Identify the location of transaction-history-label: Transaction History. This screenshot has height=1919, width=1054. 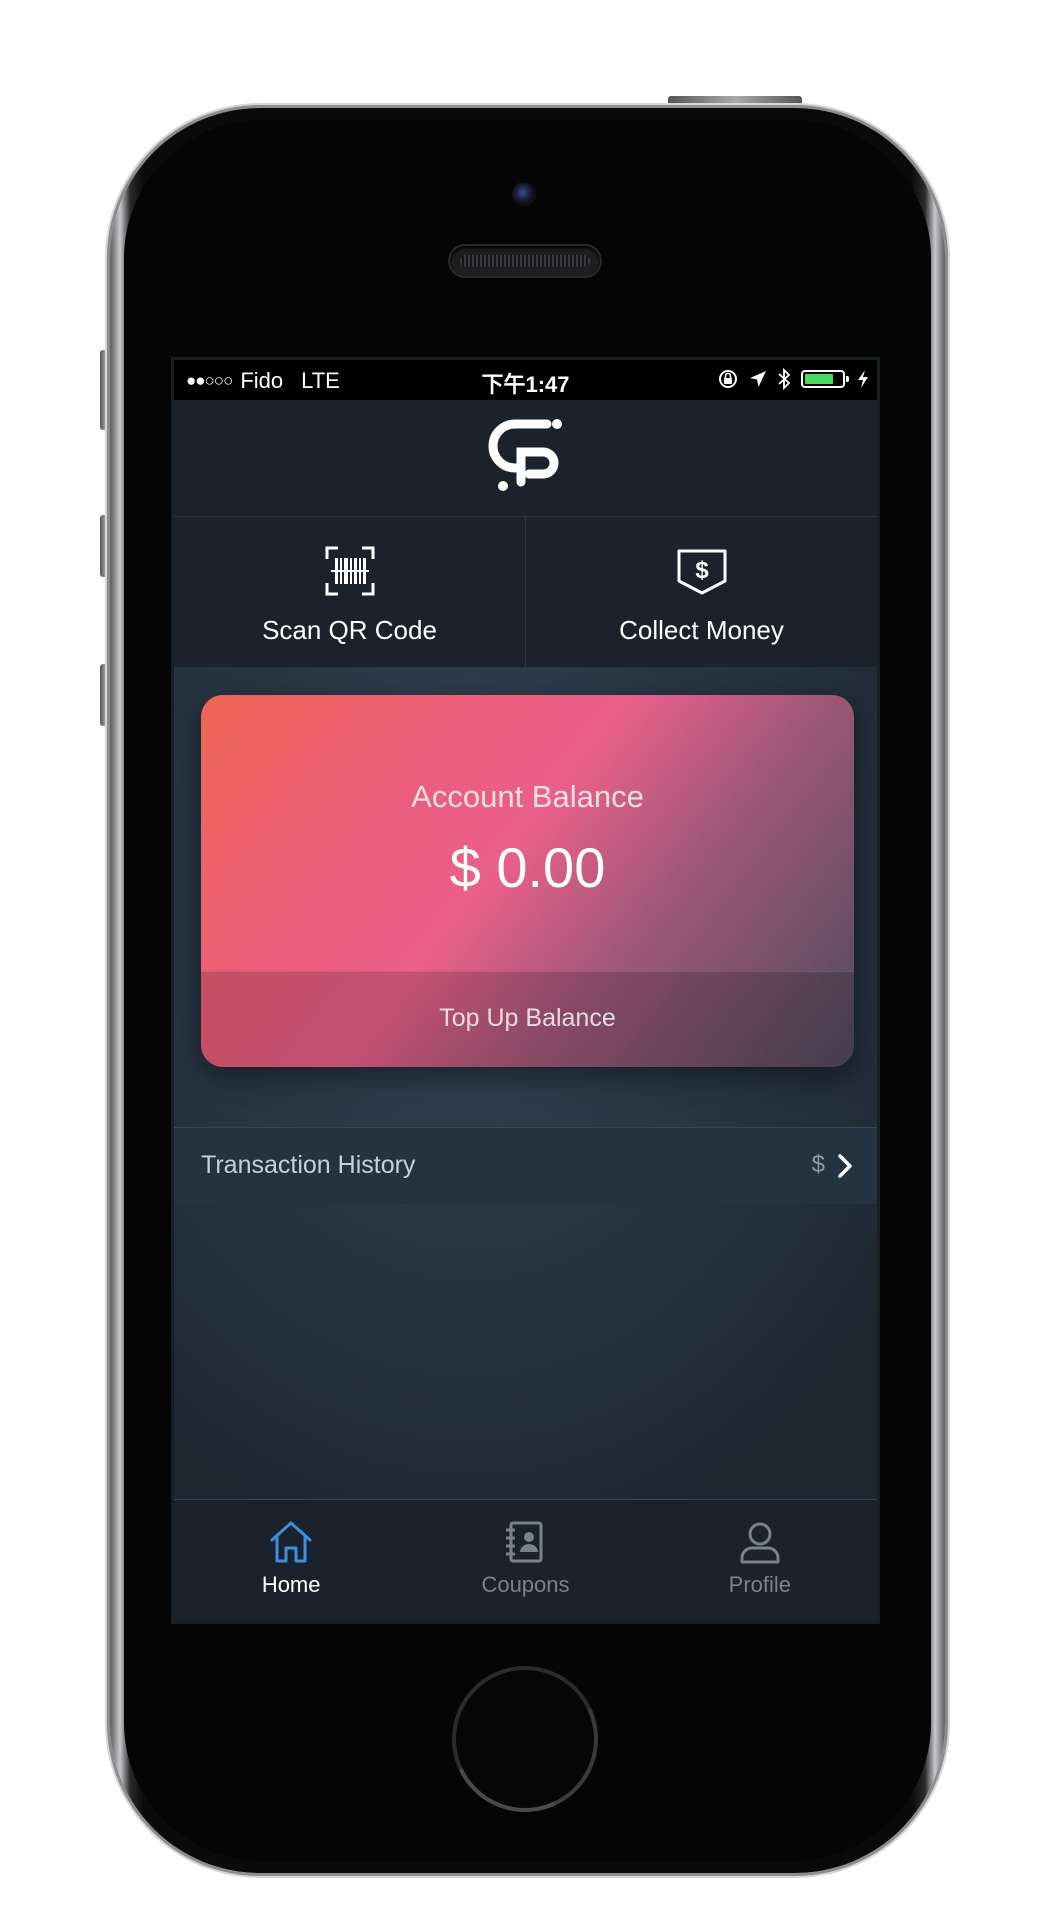
(308, 1165).